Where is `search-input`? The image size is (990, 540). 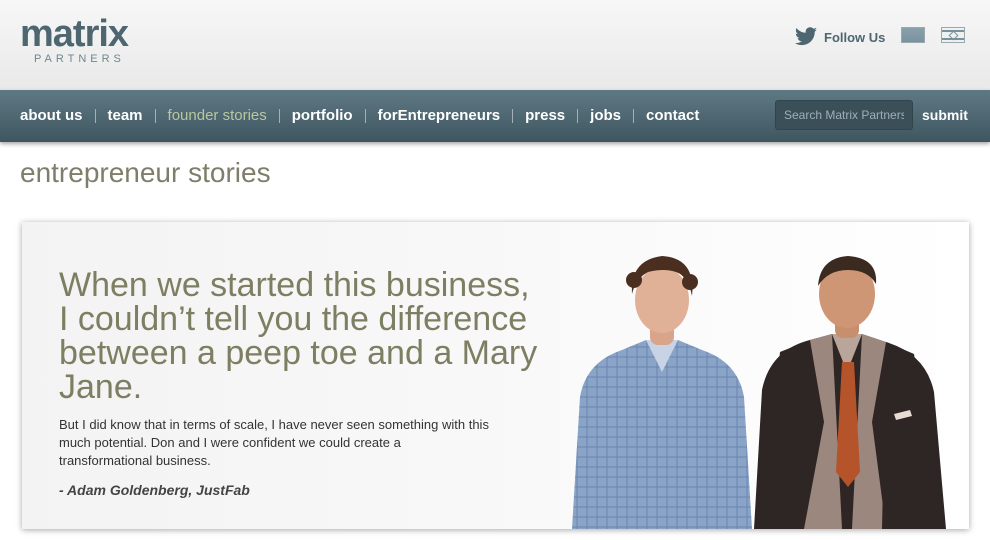
search-input is located at coordinates (844, 115).